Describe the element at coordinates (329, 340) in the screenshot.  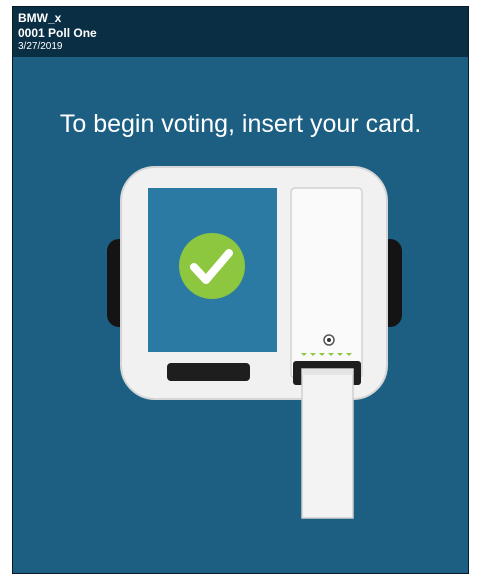
I see `sensor-icon` at that location.